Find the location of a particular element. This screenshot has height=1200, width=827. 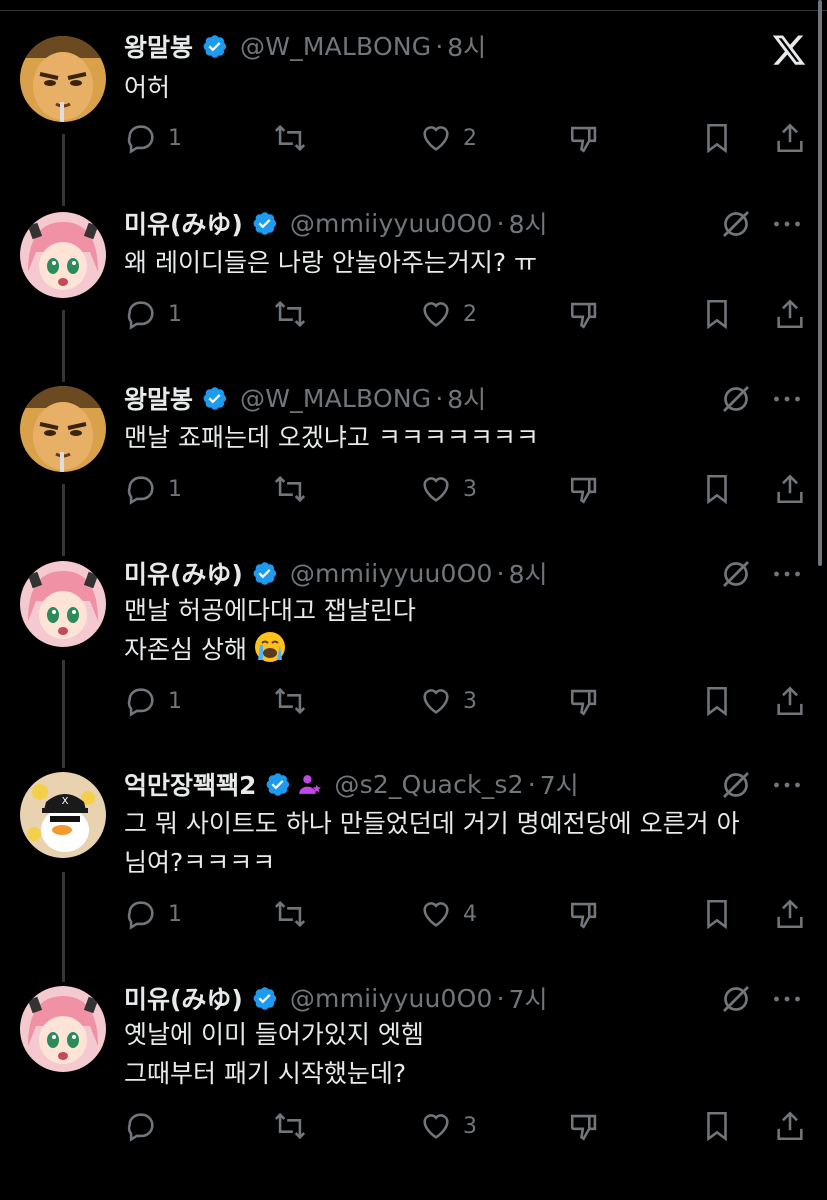

action-bar: 1 3 is located at coordinates (413, 701).